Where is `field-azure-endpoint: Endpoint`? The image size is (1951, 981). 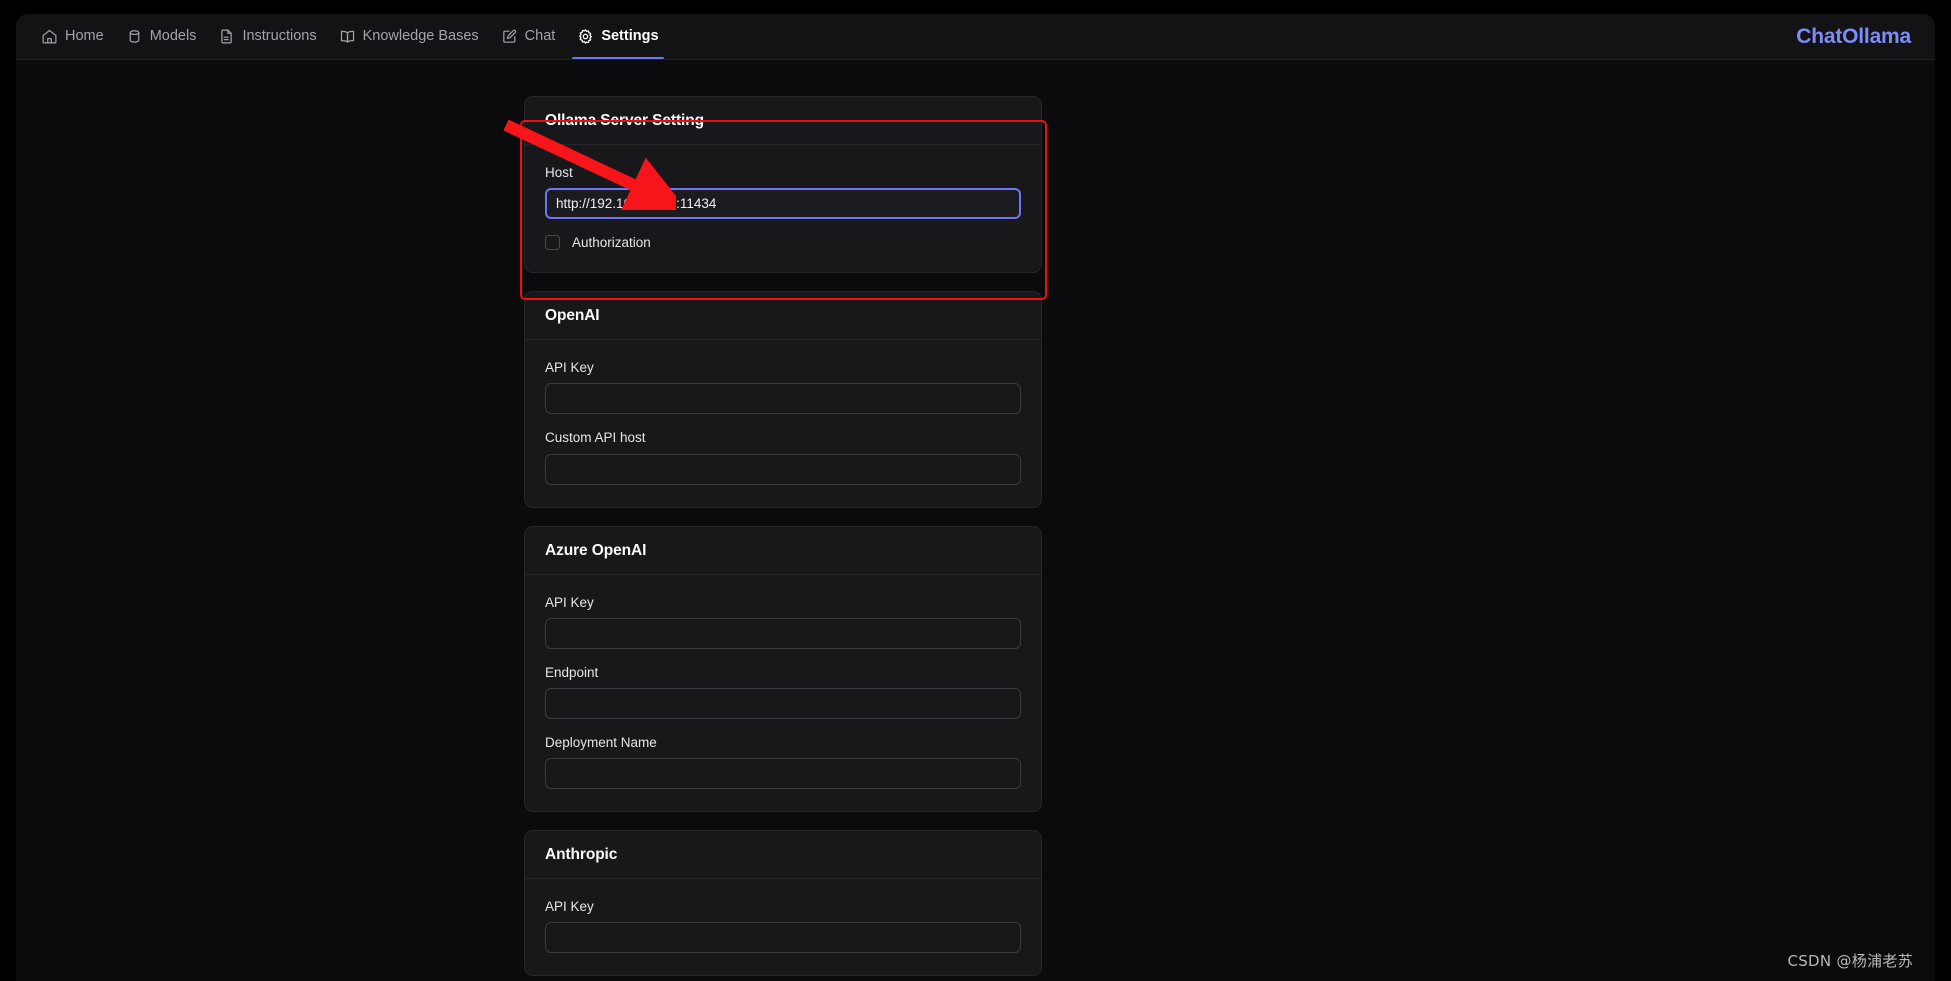 field-azure-endpoint: Endpoint is located at coordinates (783, 692).